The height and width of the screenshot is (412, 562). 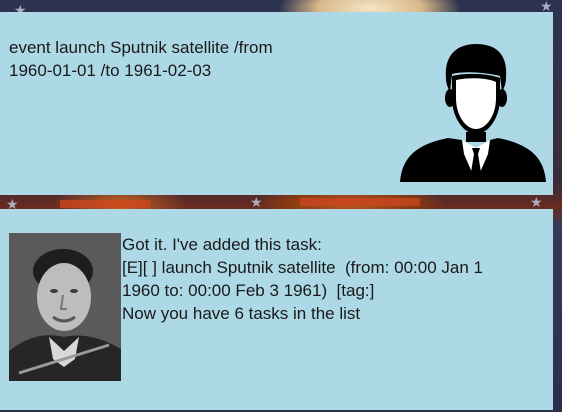 I want to click on duke-portrait, so click(x=65, y=307).